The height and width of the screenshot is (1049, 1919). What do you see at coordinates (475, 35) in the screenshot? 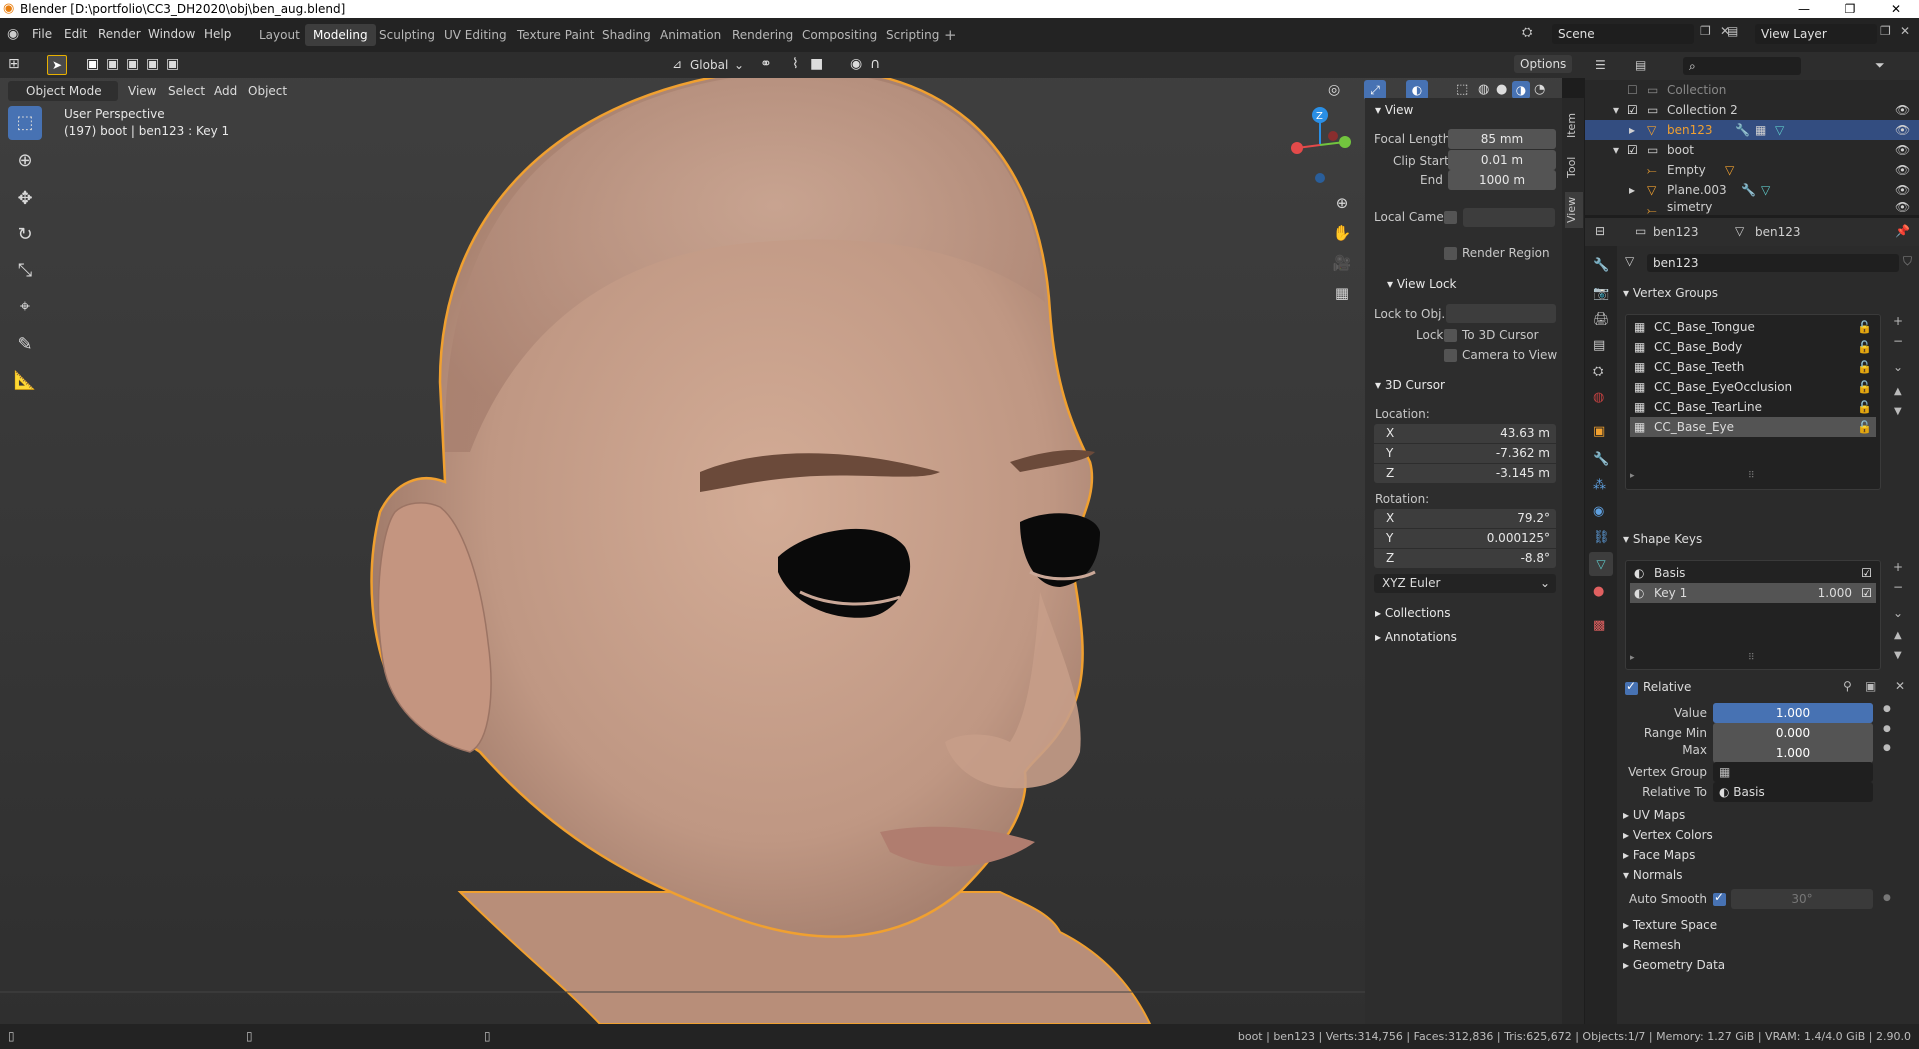
I see `tab-uv-editing: UV Editing` at bounding box center [475, 35].